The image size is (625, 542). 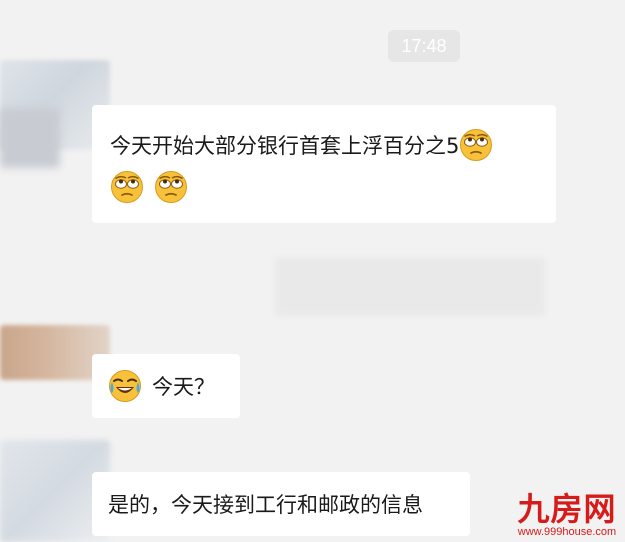 What do you see at coordinates (410, 287) in the screenshot?
I see `blurred-message` at bounding box center [410, 287].